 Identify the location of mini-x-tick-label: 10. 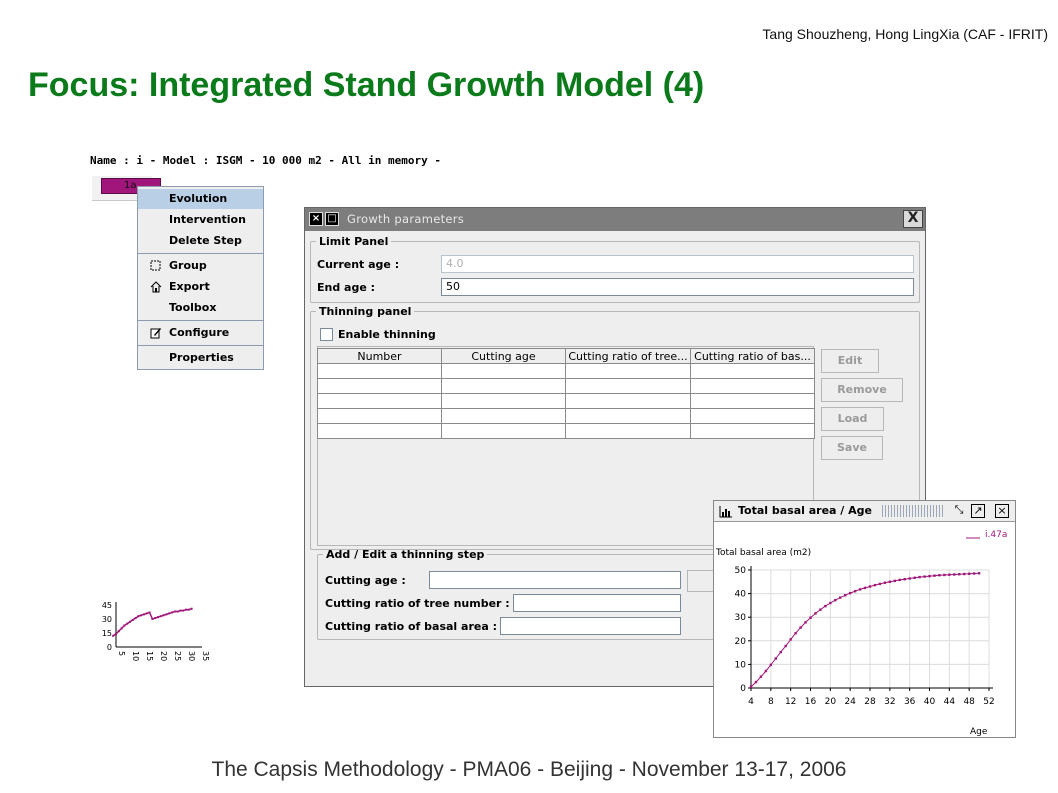
(135, 656).